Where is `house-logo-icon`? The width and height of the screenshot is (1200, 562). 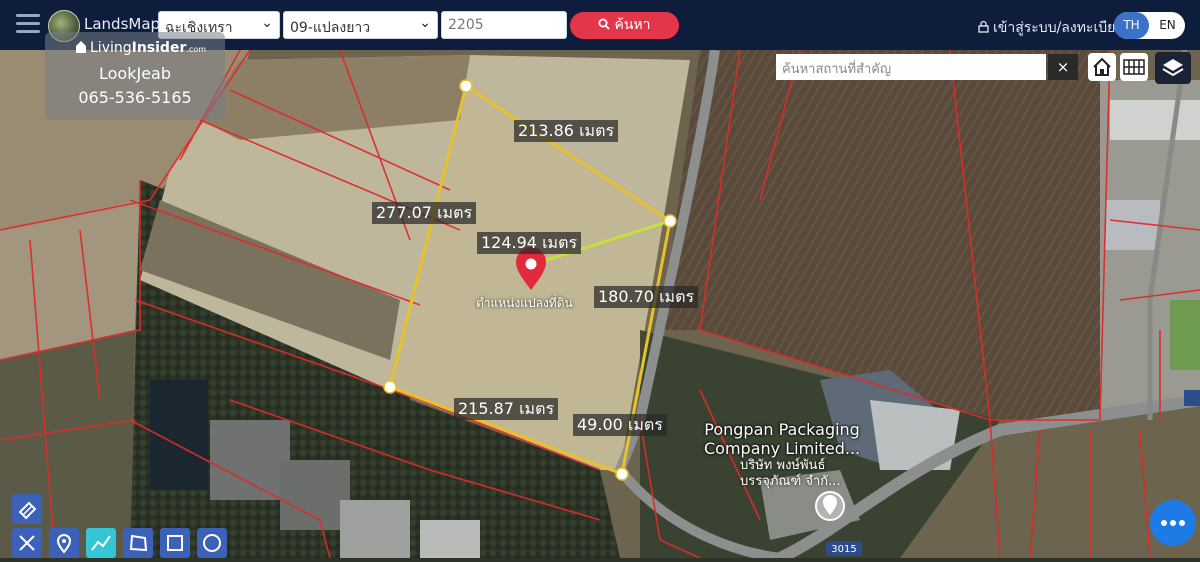 house-logo-icon is located at coordinates (81, 47).